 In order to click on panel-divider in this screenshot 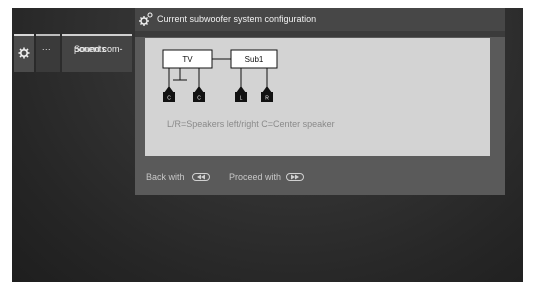, I will do `click(320, 34)`.